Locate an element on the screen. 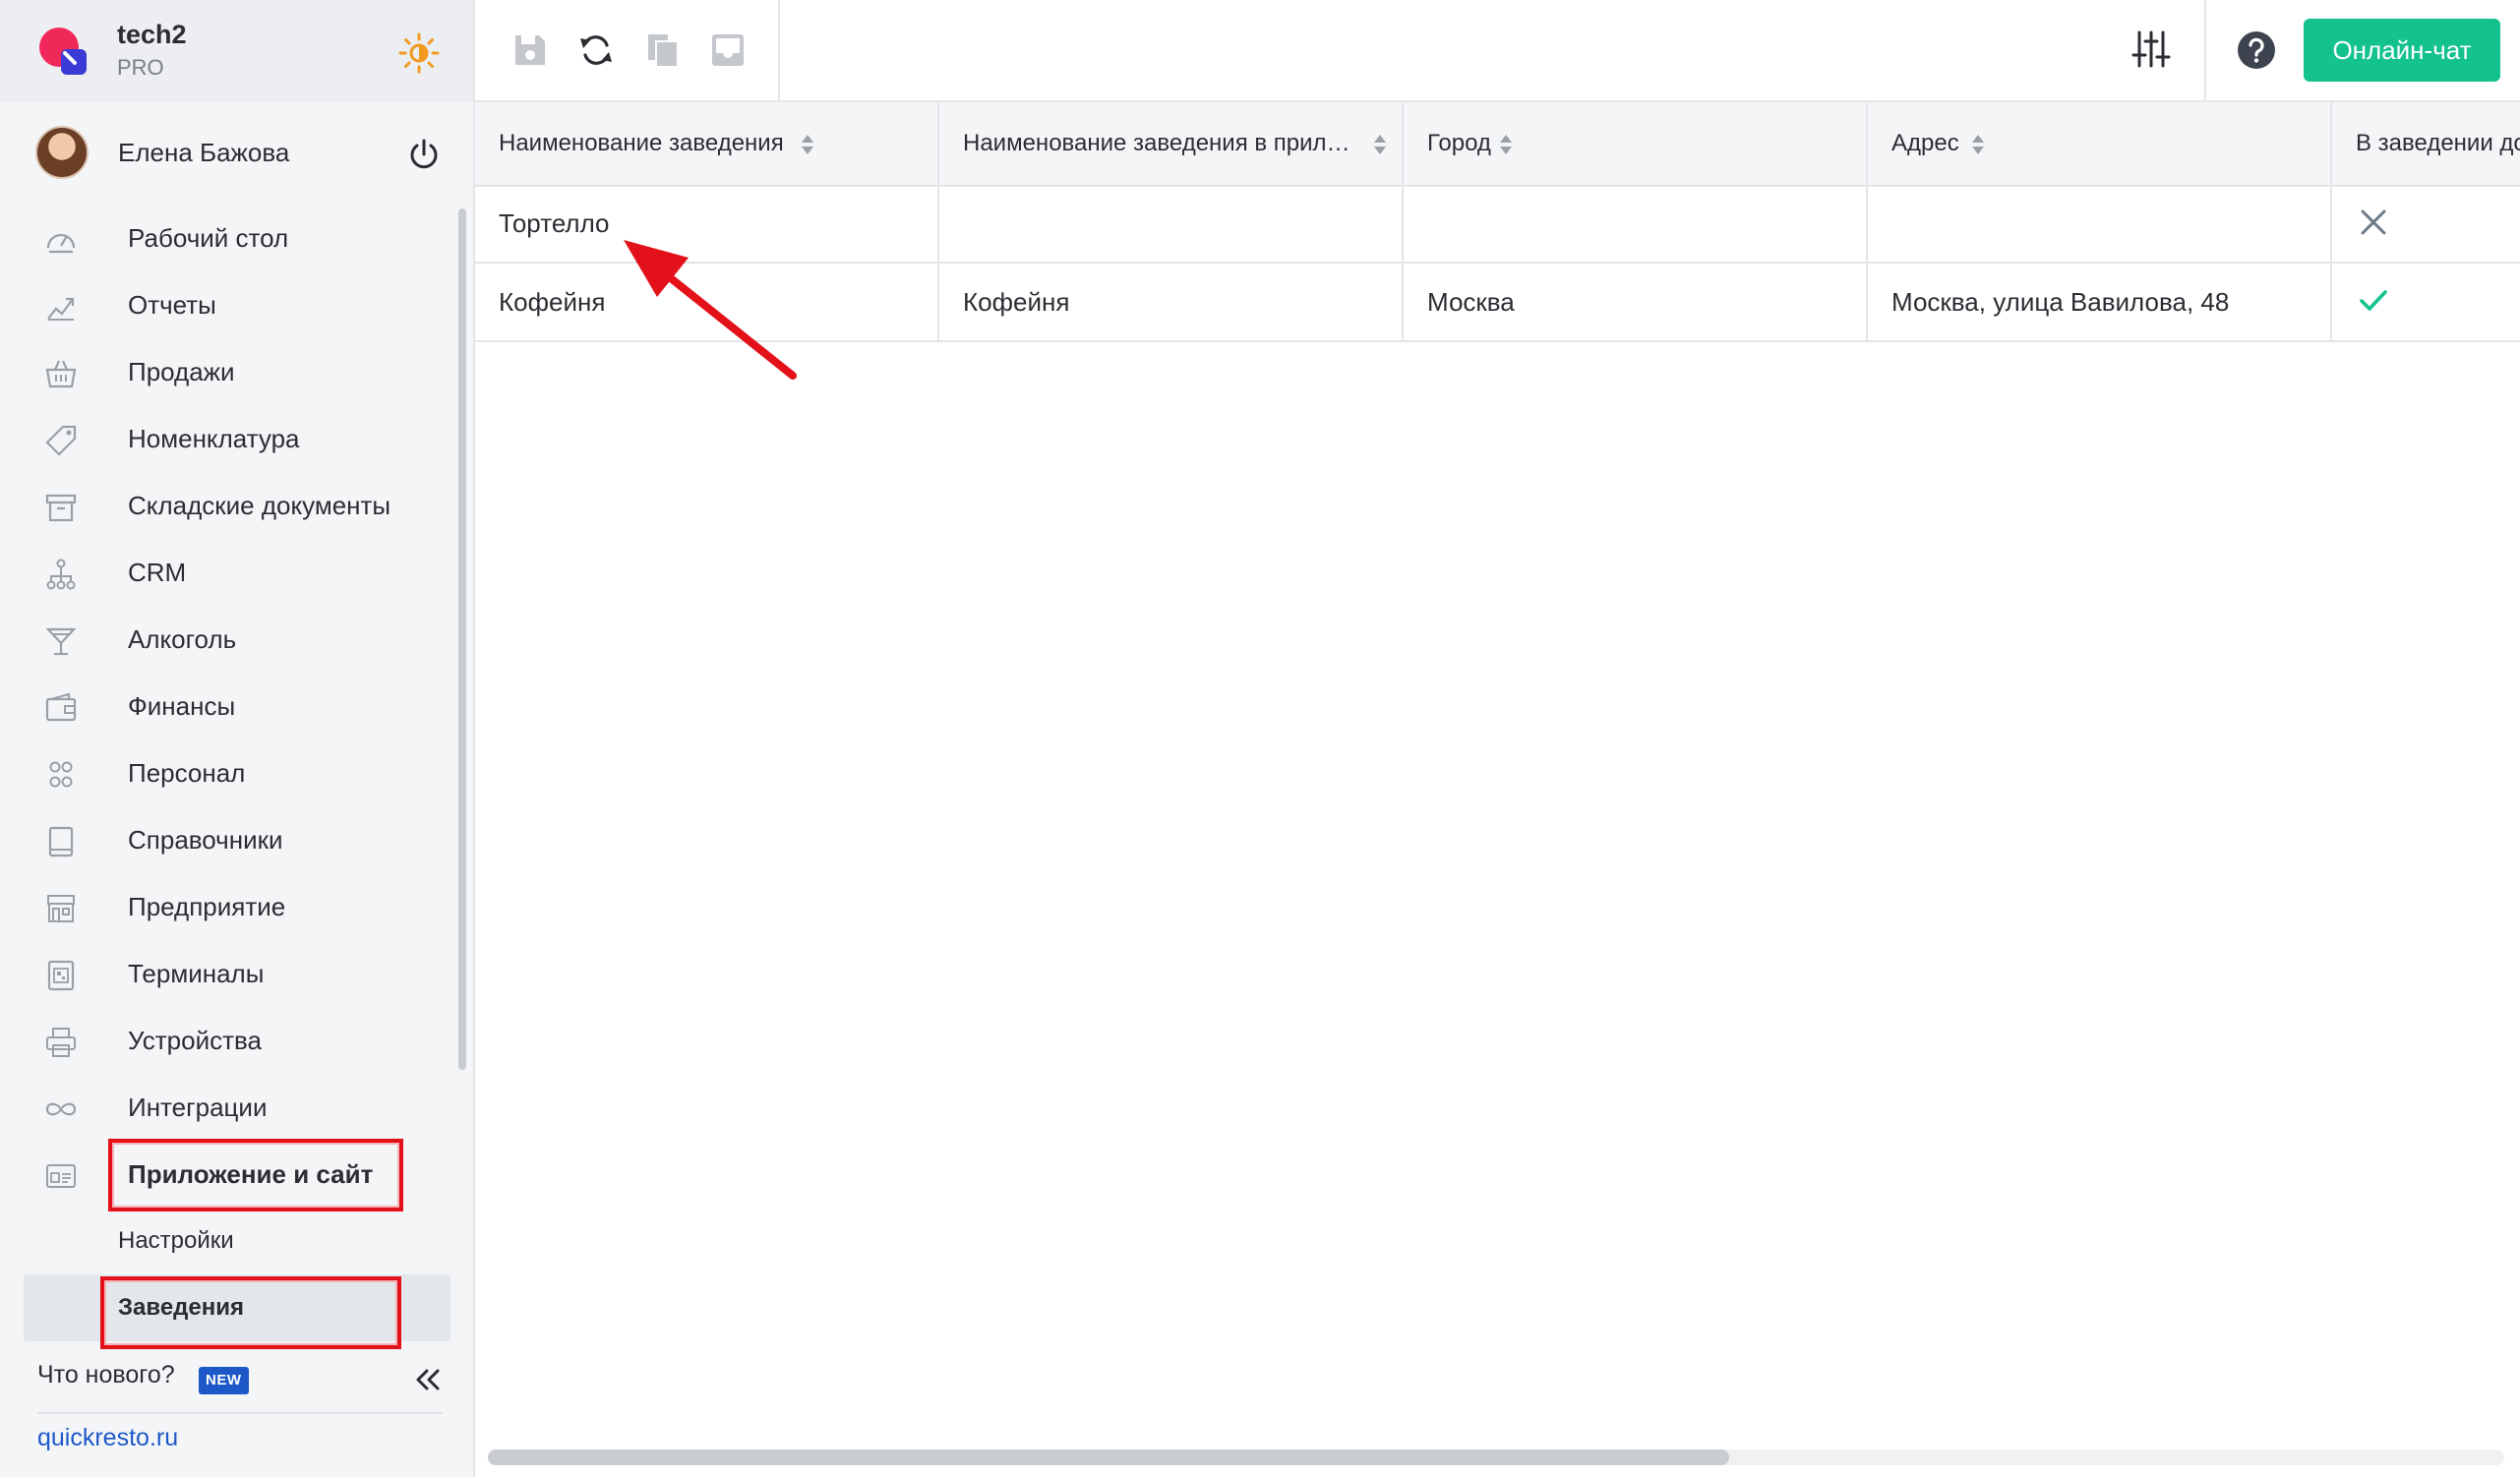 This screenshot has width=2520, height=1477. menu-item-devices: Устройства is located at coordinates (231, 1040).